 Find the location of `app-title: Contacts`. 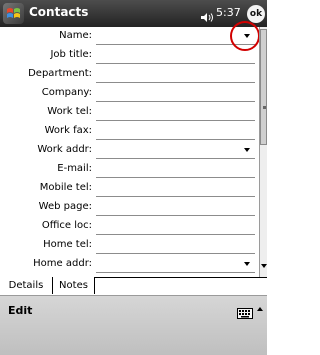

app-title: Contacts is located at coordinates (59, 12).